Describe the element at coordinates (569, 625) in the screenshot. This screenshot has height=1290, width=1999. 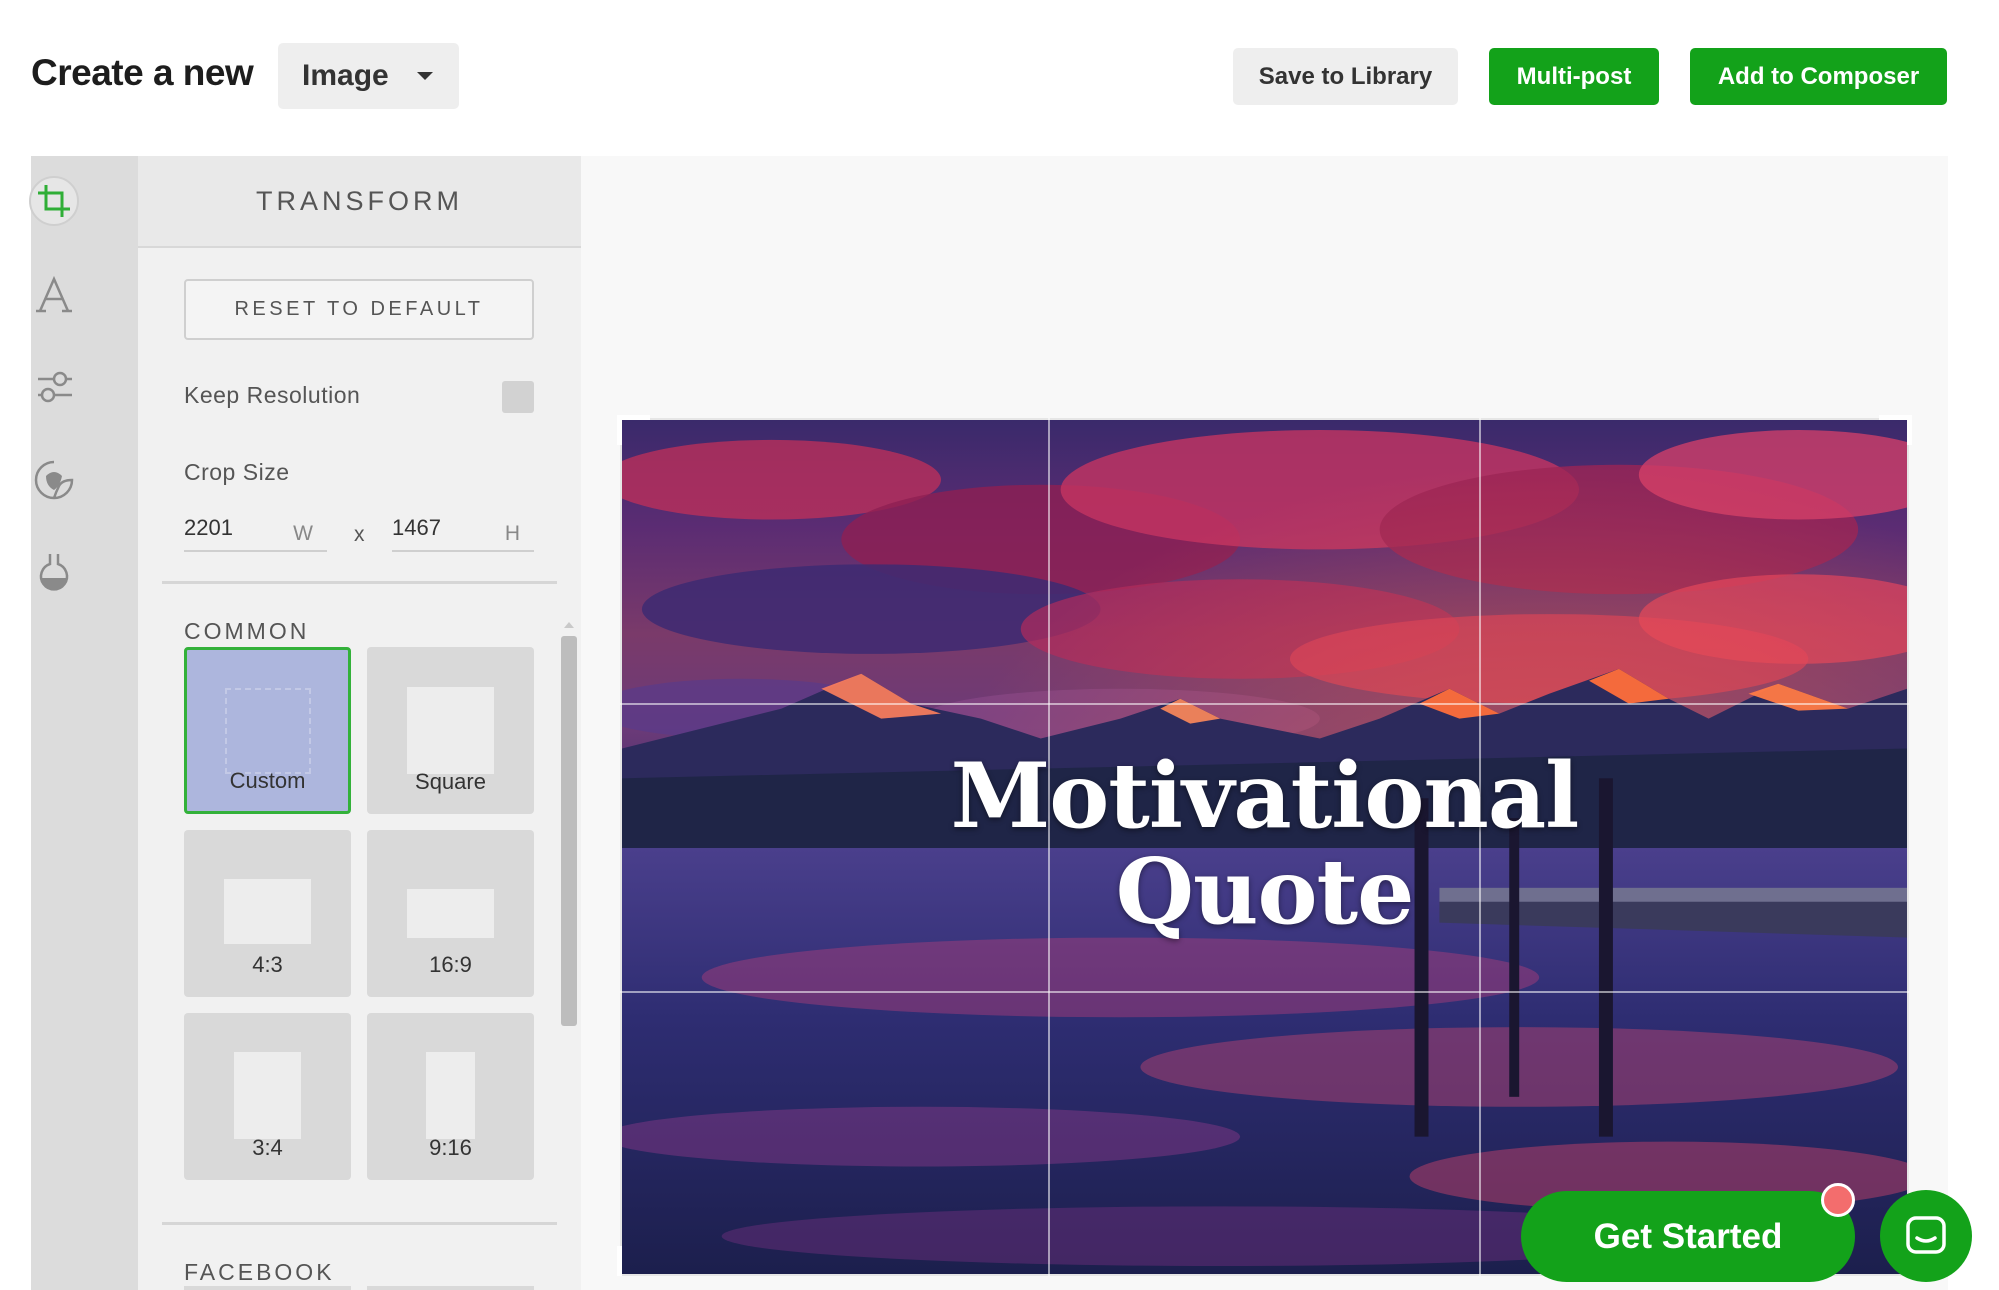
I see `scroll-up-arrow-icon` at that location.